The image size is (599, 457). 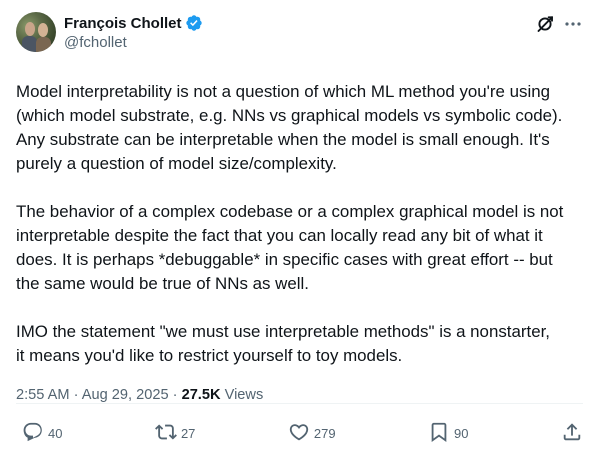 I want to click on like-count: 279, so click(x=324, y=433).